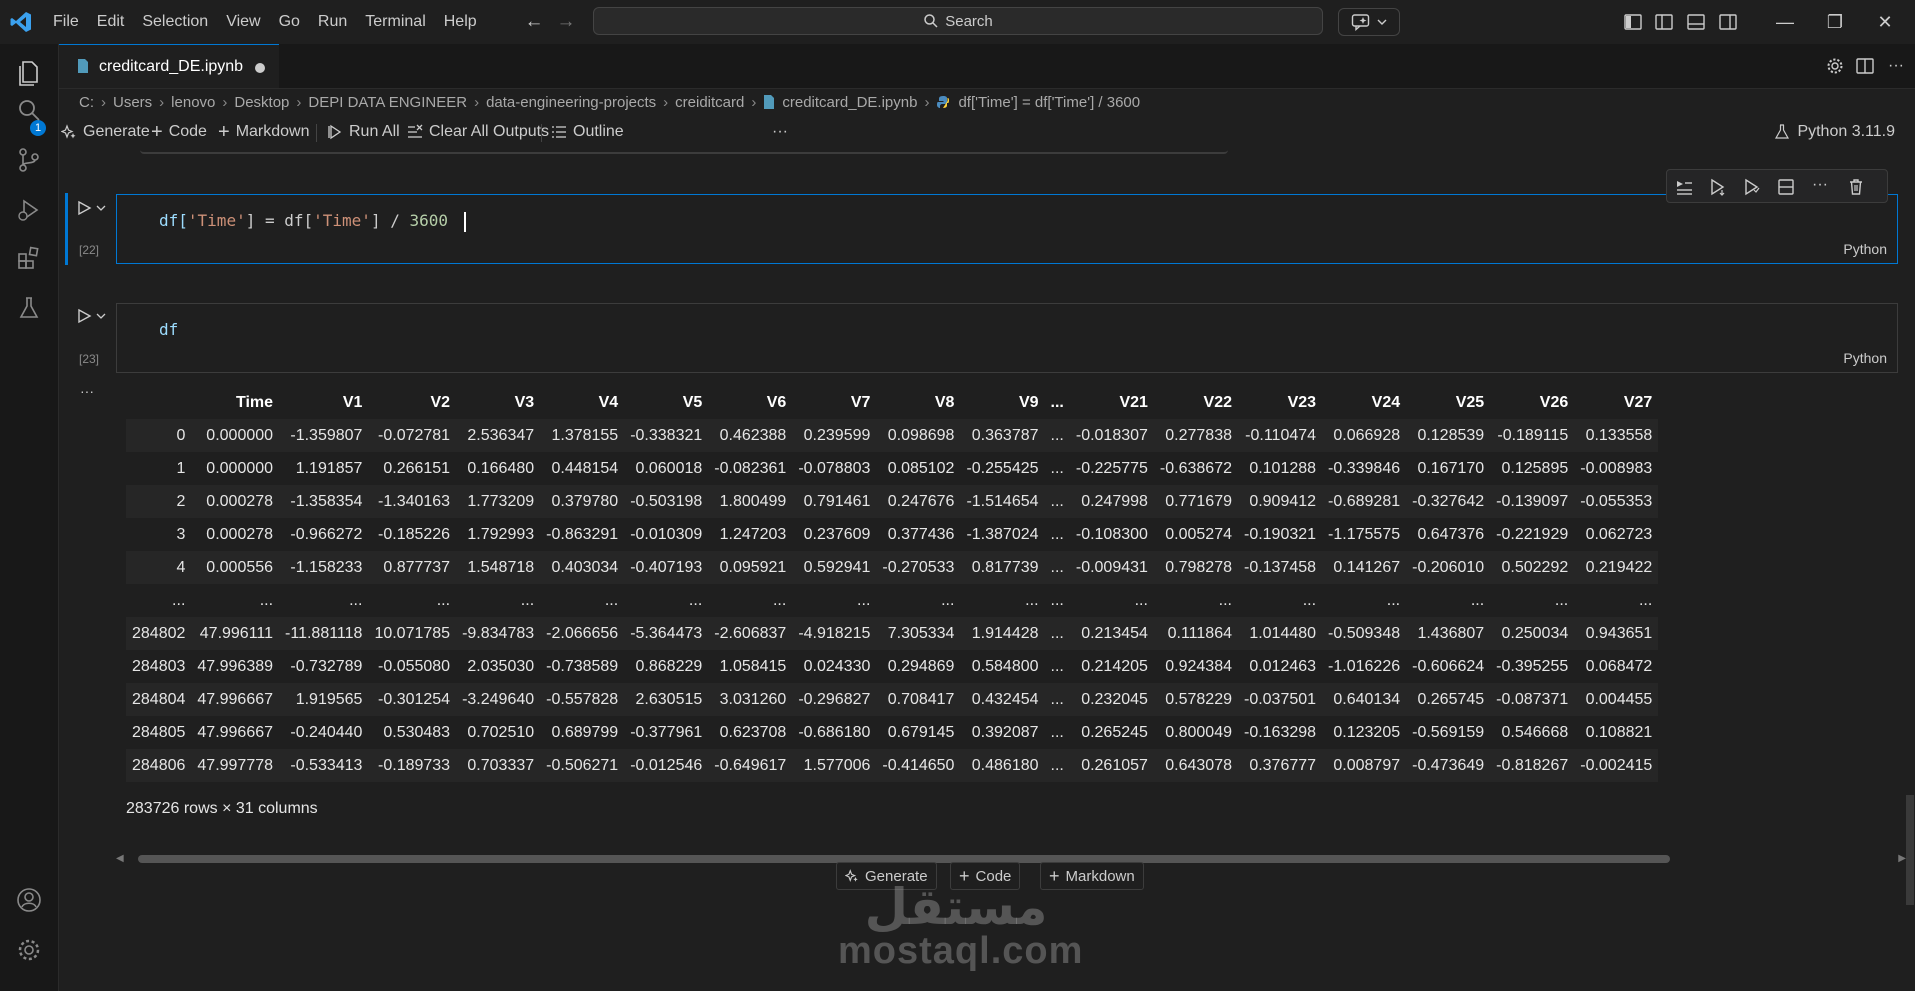 This screenshot has width=1915, height=991. I want to click on execute-above-icon, so click(1684, 187).